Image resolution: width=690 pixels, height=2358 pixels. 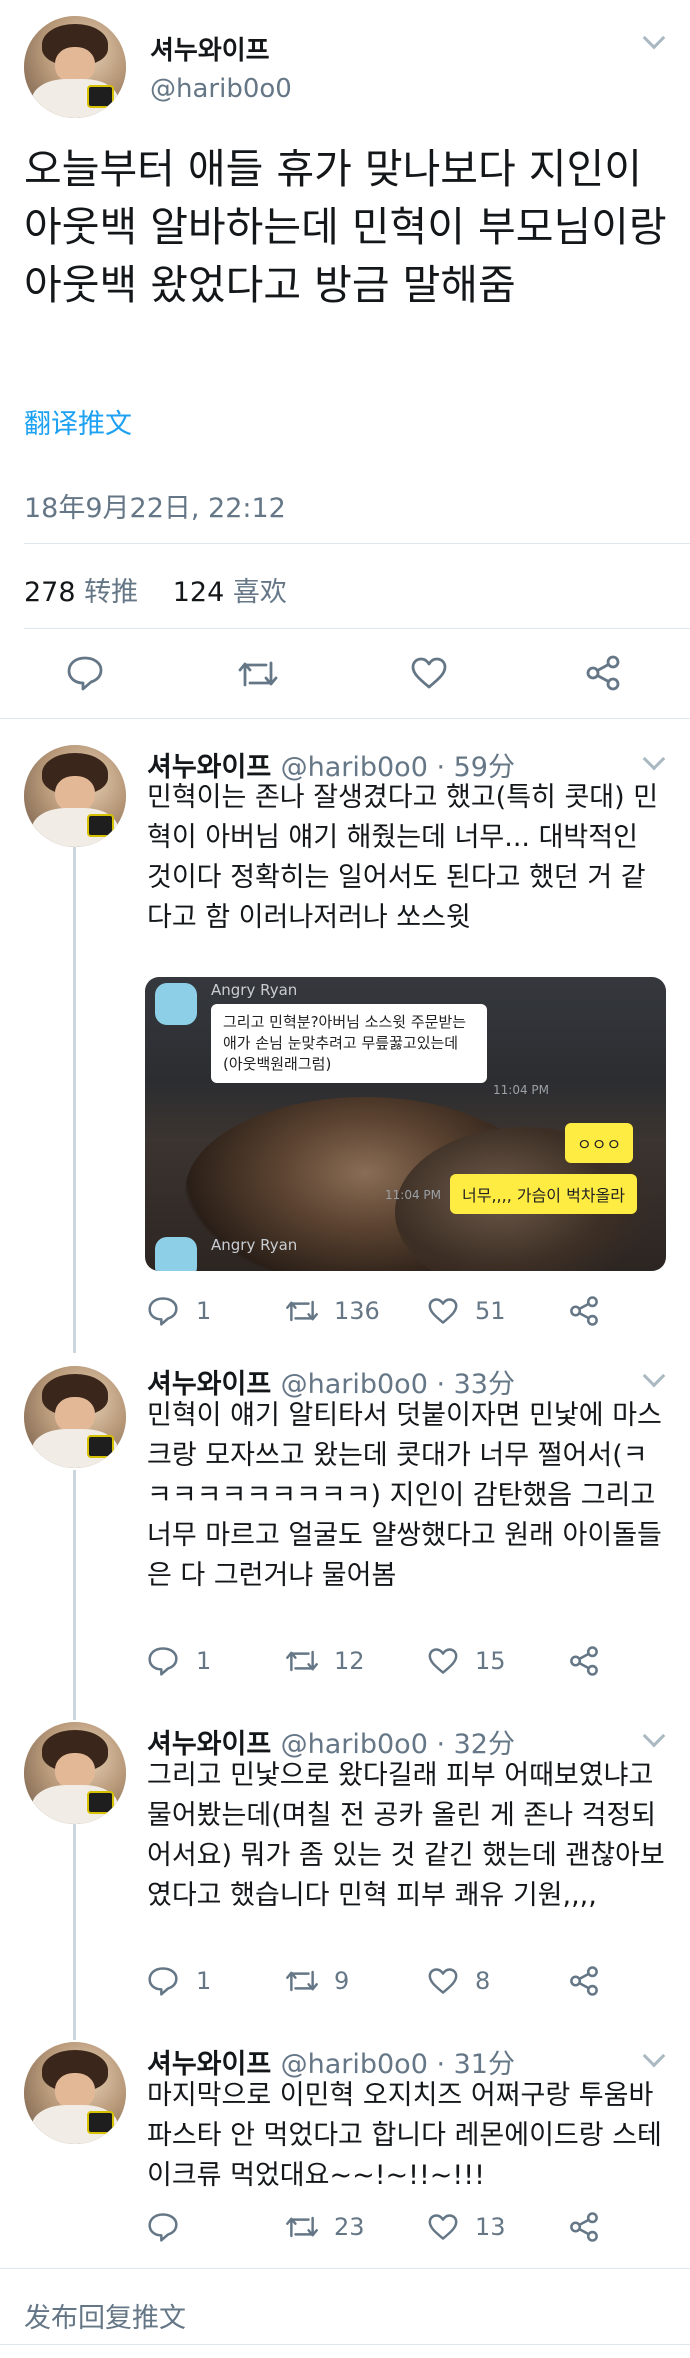 I want to click on retweet-count: 9, so click(x=342, y=1981).